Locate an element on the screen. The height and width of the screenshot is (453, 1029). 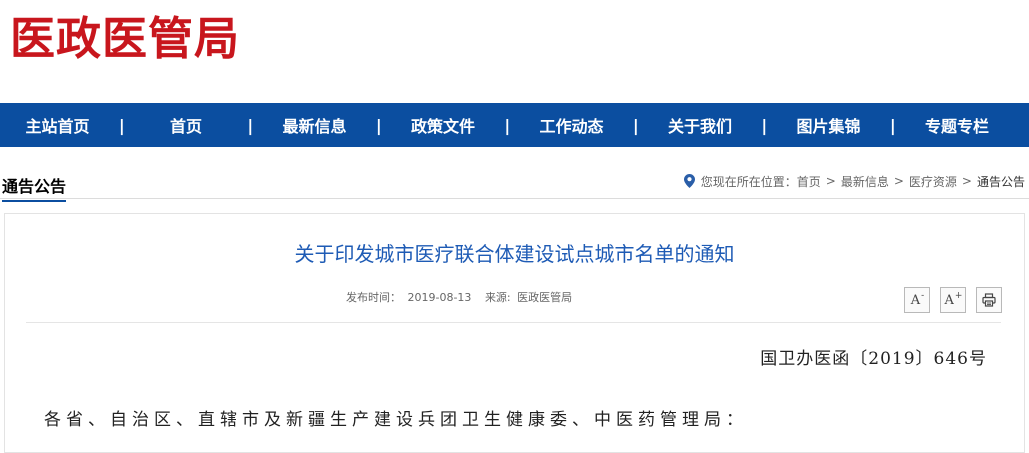
publish-date: 2019-08-13 is located at coordinates (439, 297).